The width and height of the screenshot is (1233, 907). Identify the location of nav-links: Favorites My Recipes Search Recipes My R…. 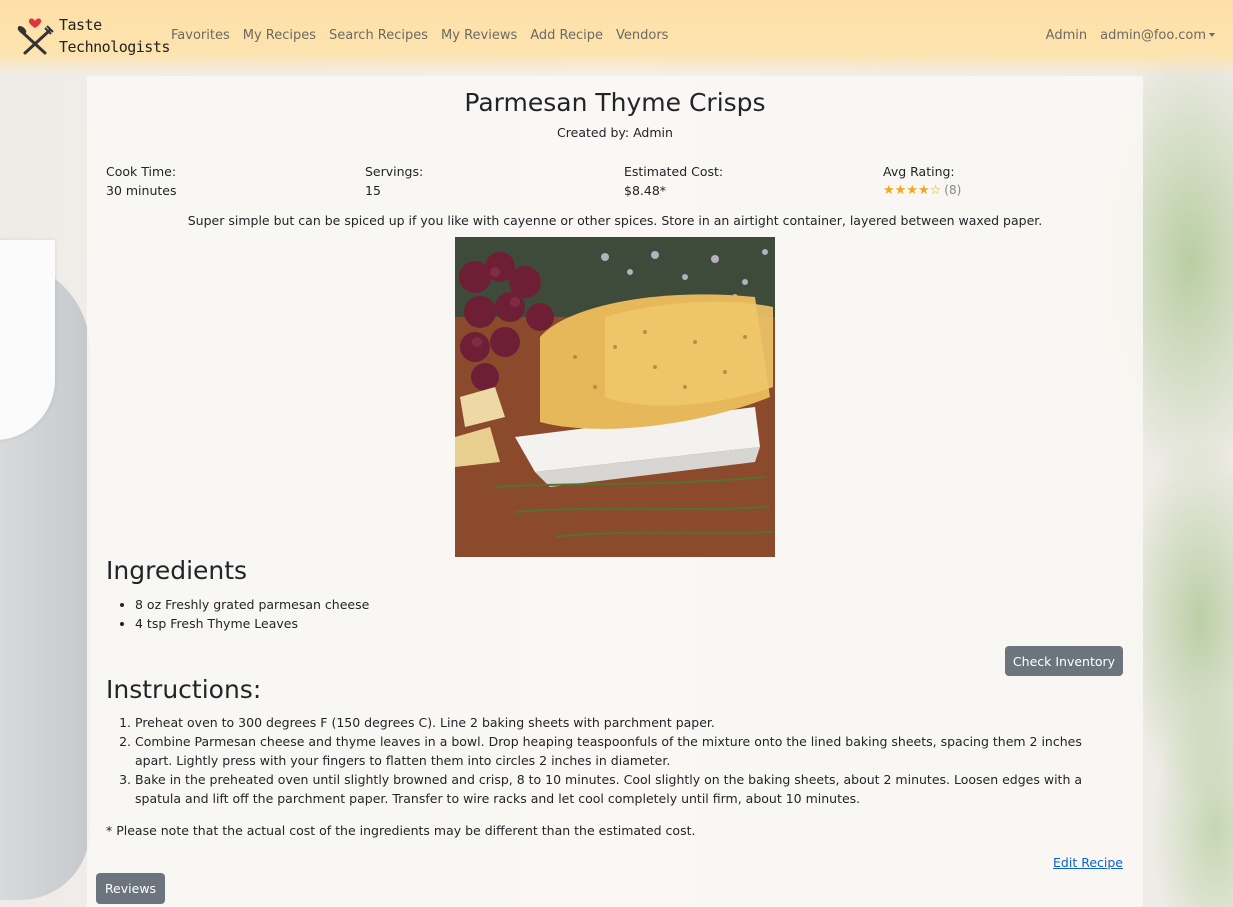
(426, 35).